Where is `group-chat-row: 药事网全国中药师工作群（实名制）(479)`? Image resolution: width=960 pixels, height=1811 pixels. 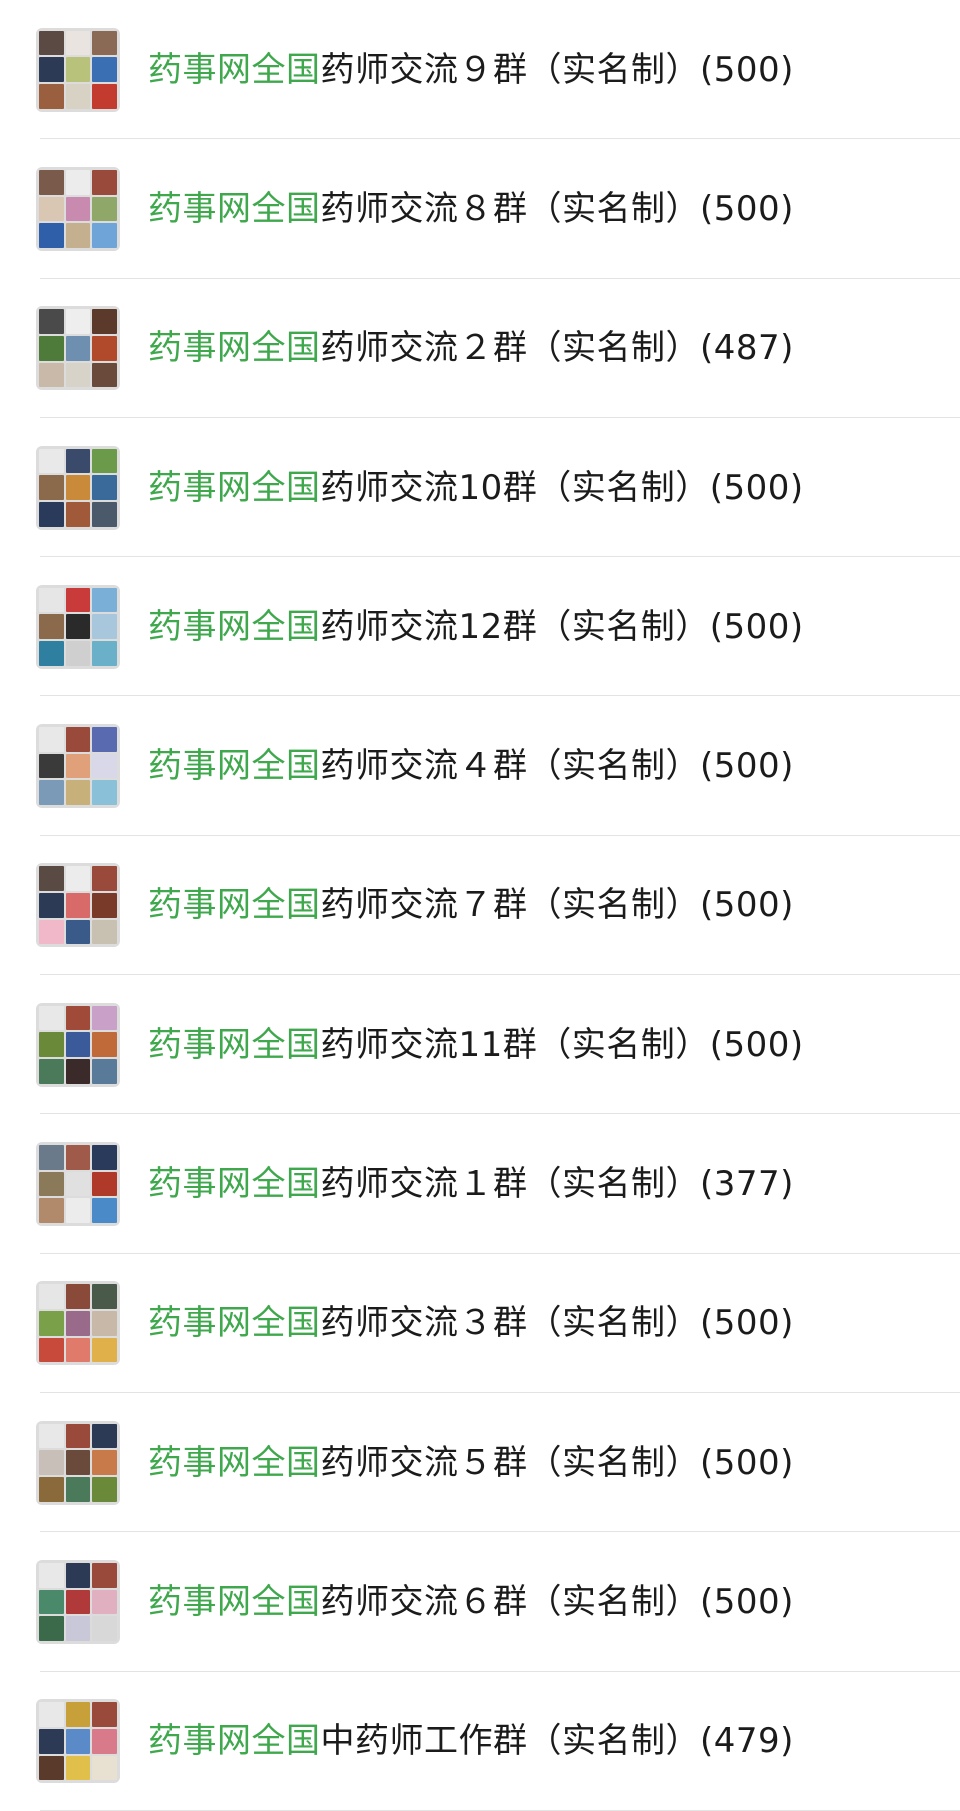 group-chat-row: 药事网全国中药师工作群（实名制）(479) is located at coordinates (480, 1741).